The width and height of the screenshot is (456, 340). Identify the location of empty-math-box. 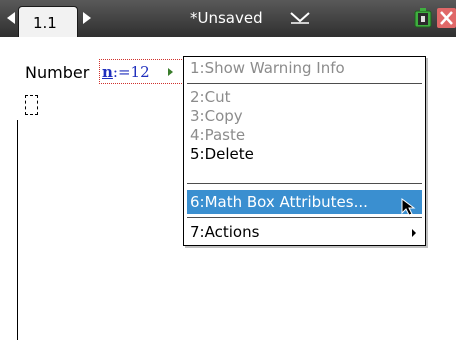
(31, 105).